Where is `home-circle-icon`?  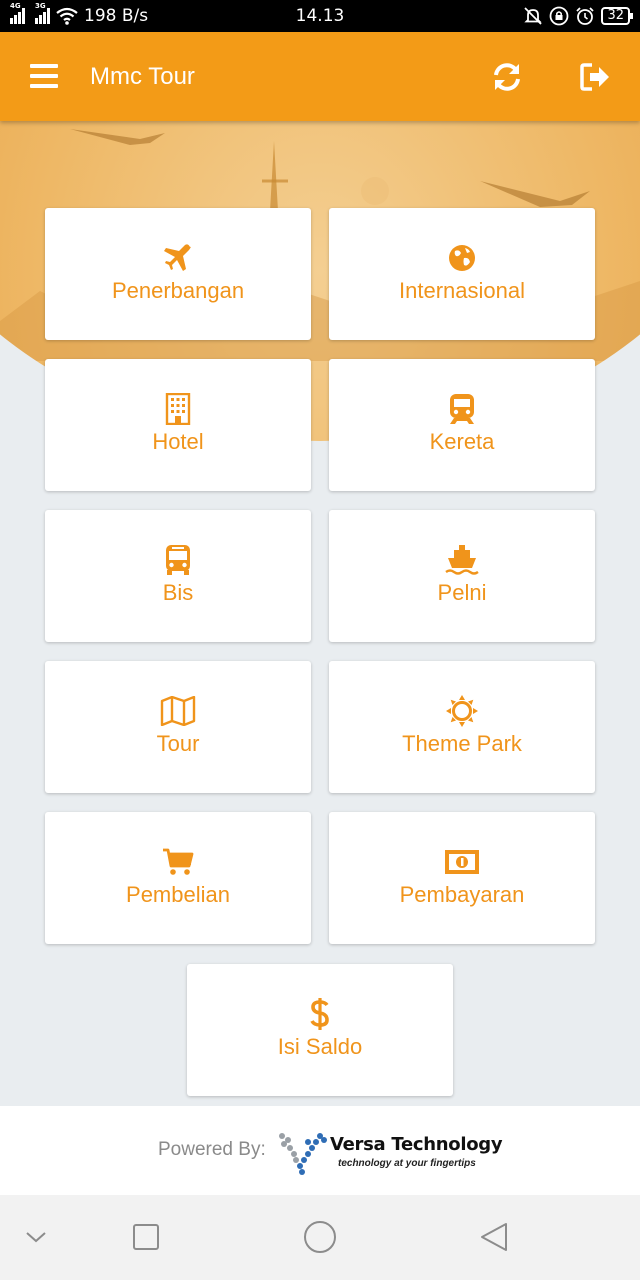 home-circle-icon is located at coordinates (320, 1237).